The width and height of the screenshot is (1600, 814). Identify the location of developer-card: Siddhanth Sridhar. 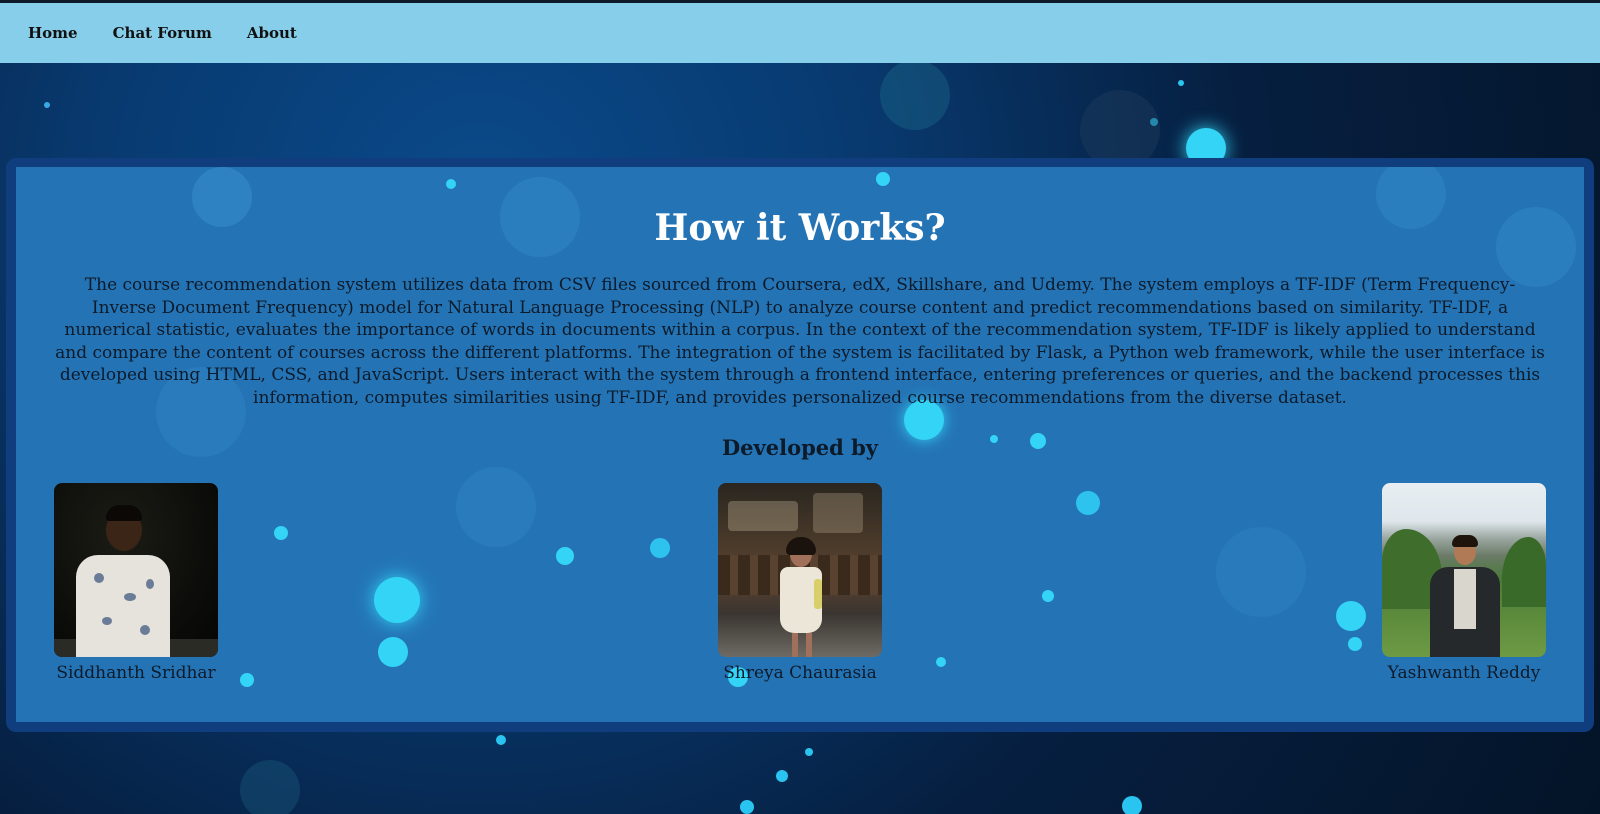
(136, 583).